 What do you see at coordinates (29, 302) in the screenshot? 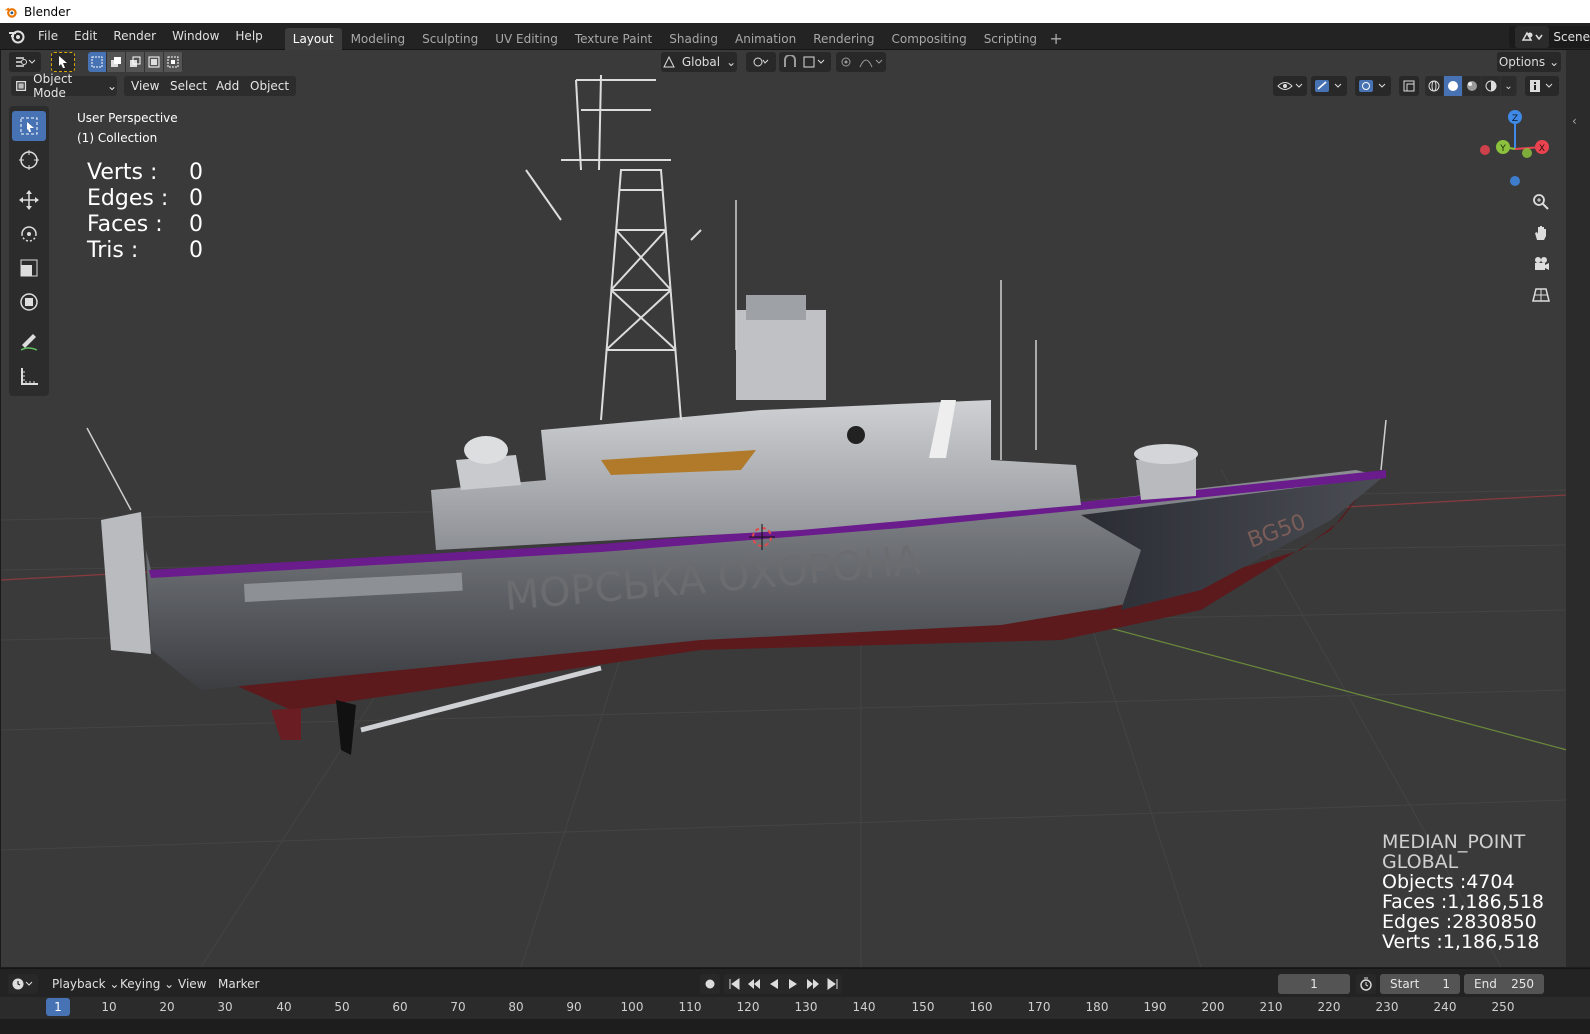
I see `tool-transform` at bounding box center [29, 302].